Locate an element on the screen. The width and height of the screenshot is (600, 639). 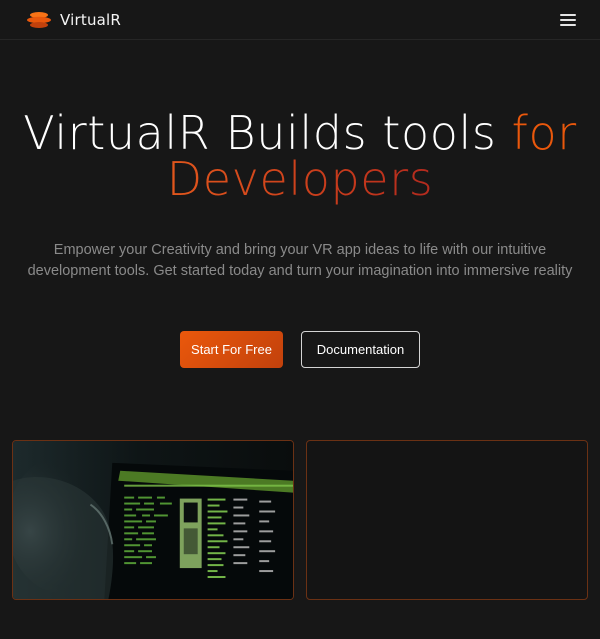
video-card-left is located at coordinates (153, 520).